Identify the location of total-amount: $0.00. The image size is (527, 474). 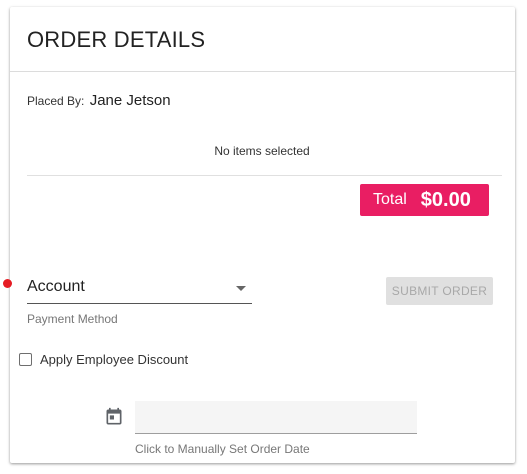
(445, 199).